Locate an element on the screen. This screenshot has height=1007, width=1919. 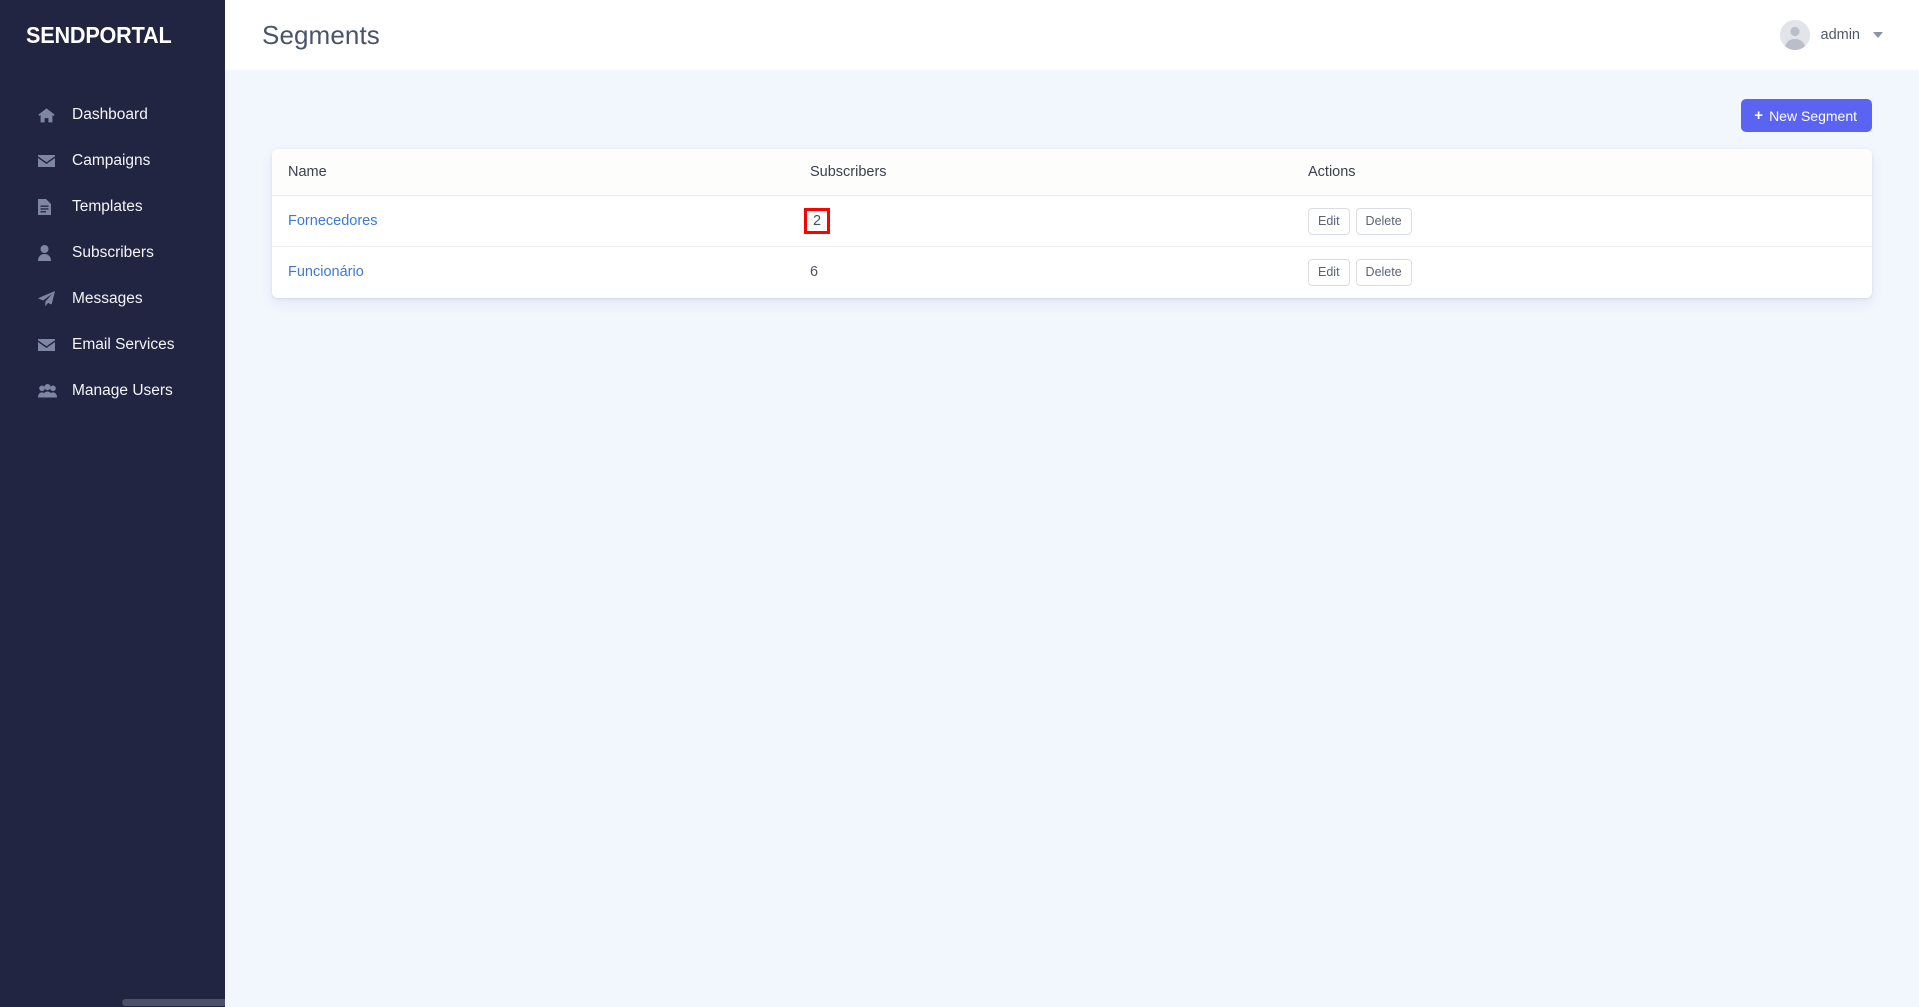
toolbar: + New Segment is located at coordinates (1072, 115).